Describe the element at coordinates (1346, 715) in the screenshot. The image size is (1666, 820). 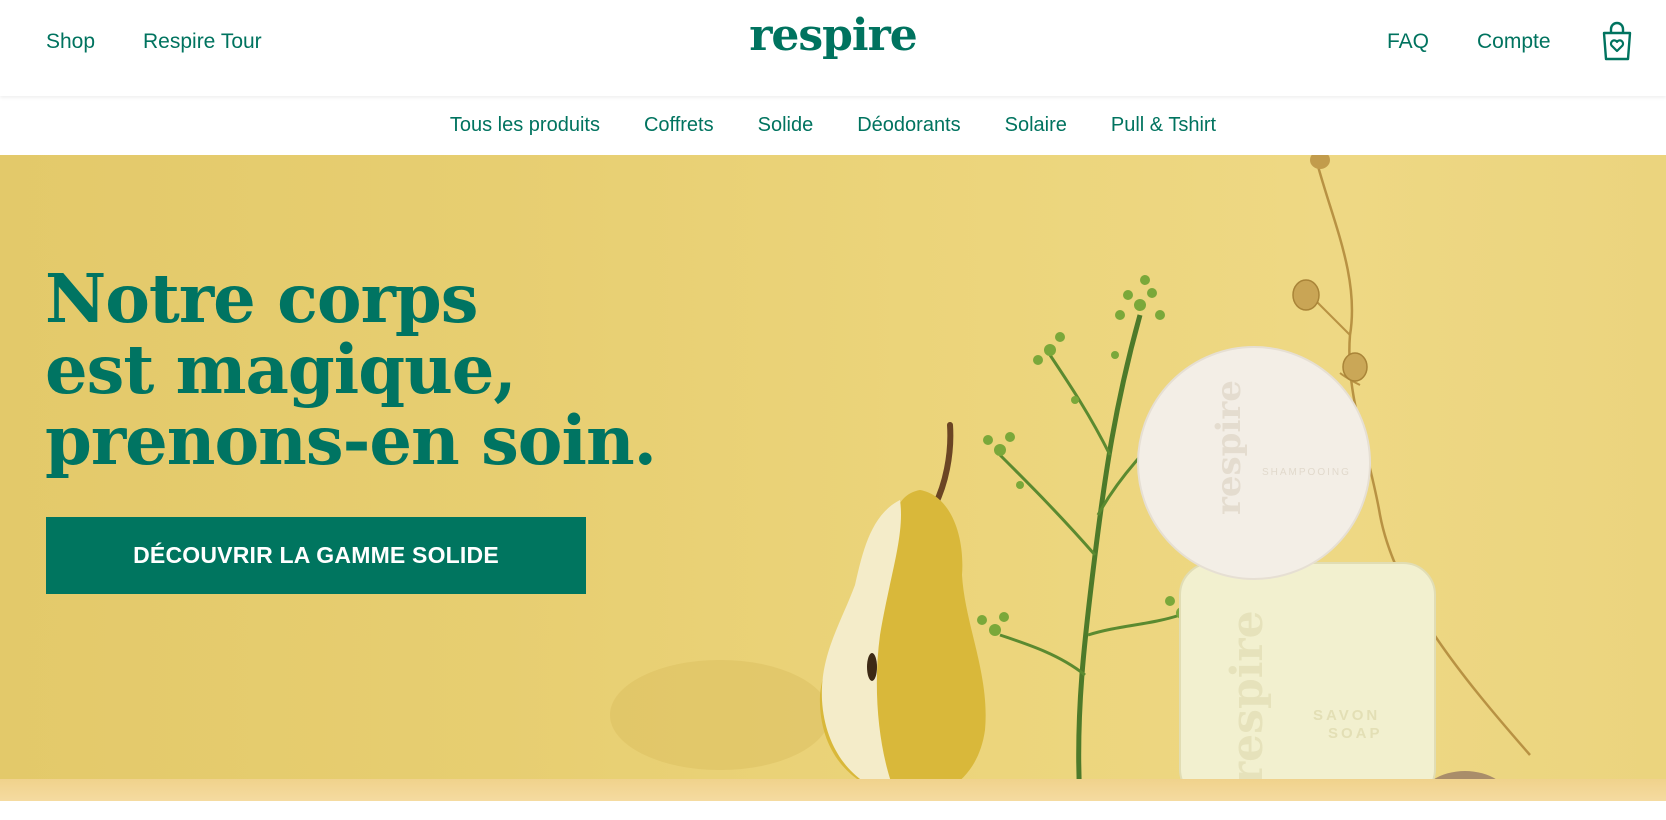
I see `svg-text: SAVON` at that location.